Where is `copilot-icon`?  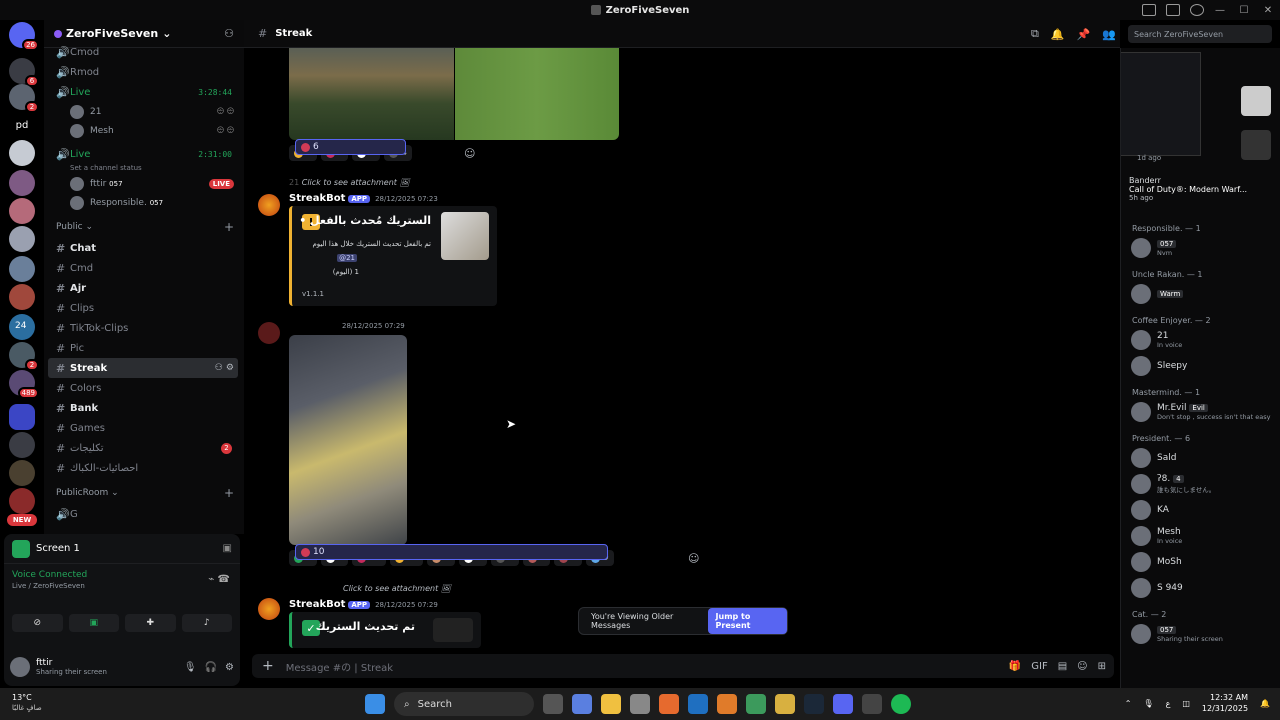
copilot-icon is located at coordinates (582, 704).